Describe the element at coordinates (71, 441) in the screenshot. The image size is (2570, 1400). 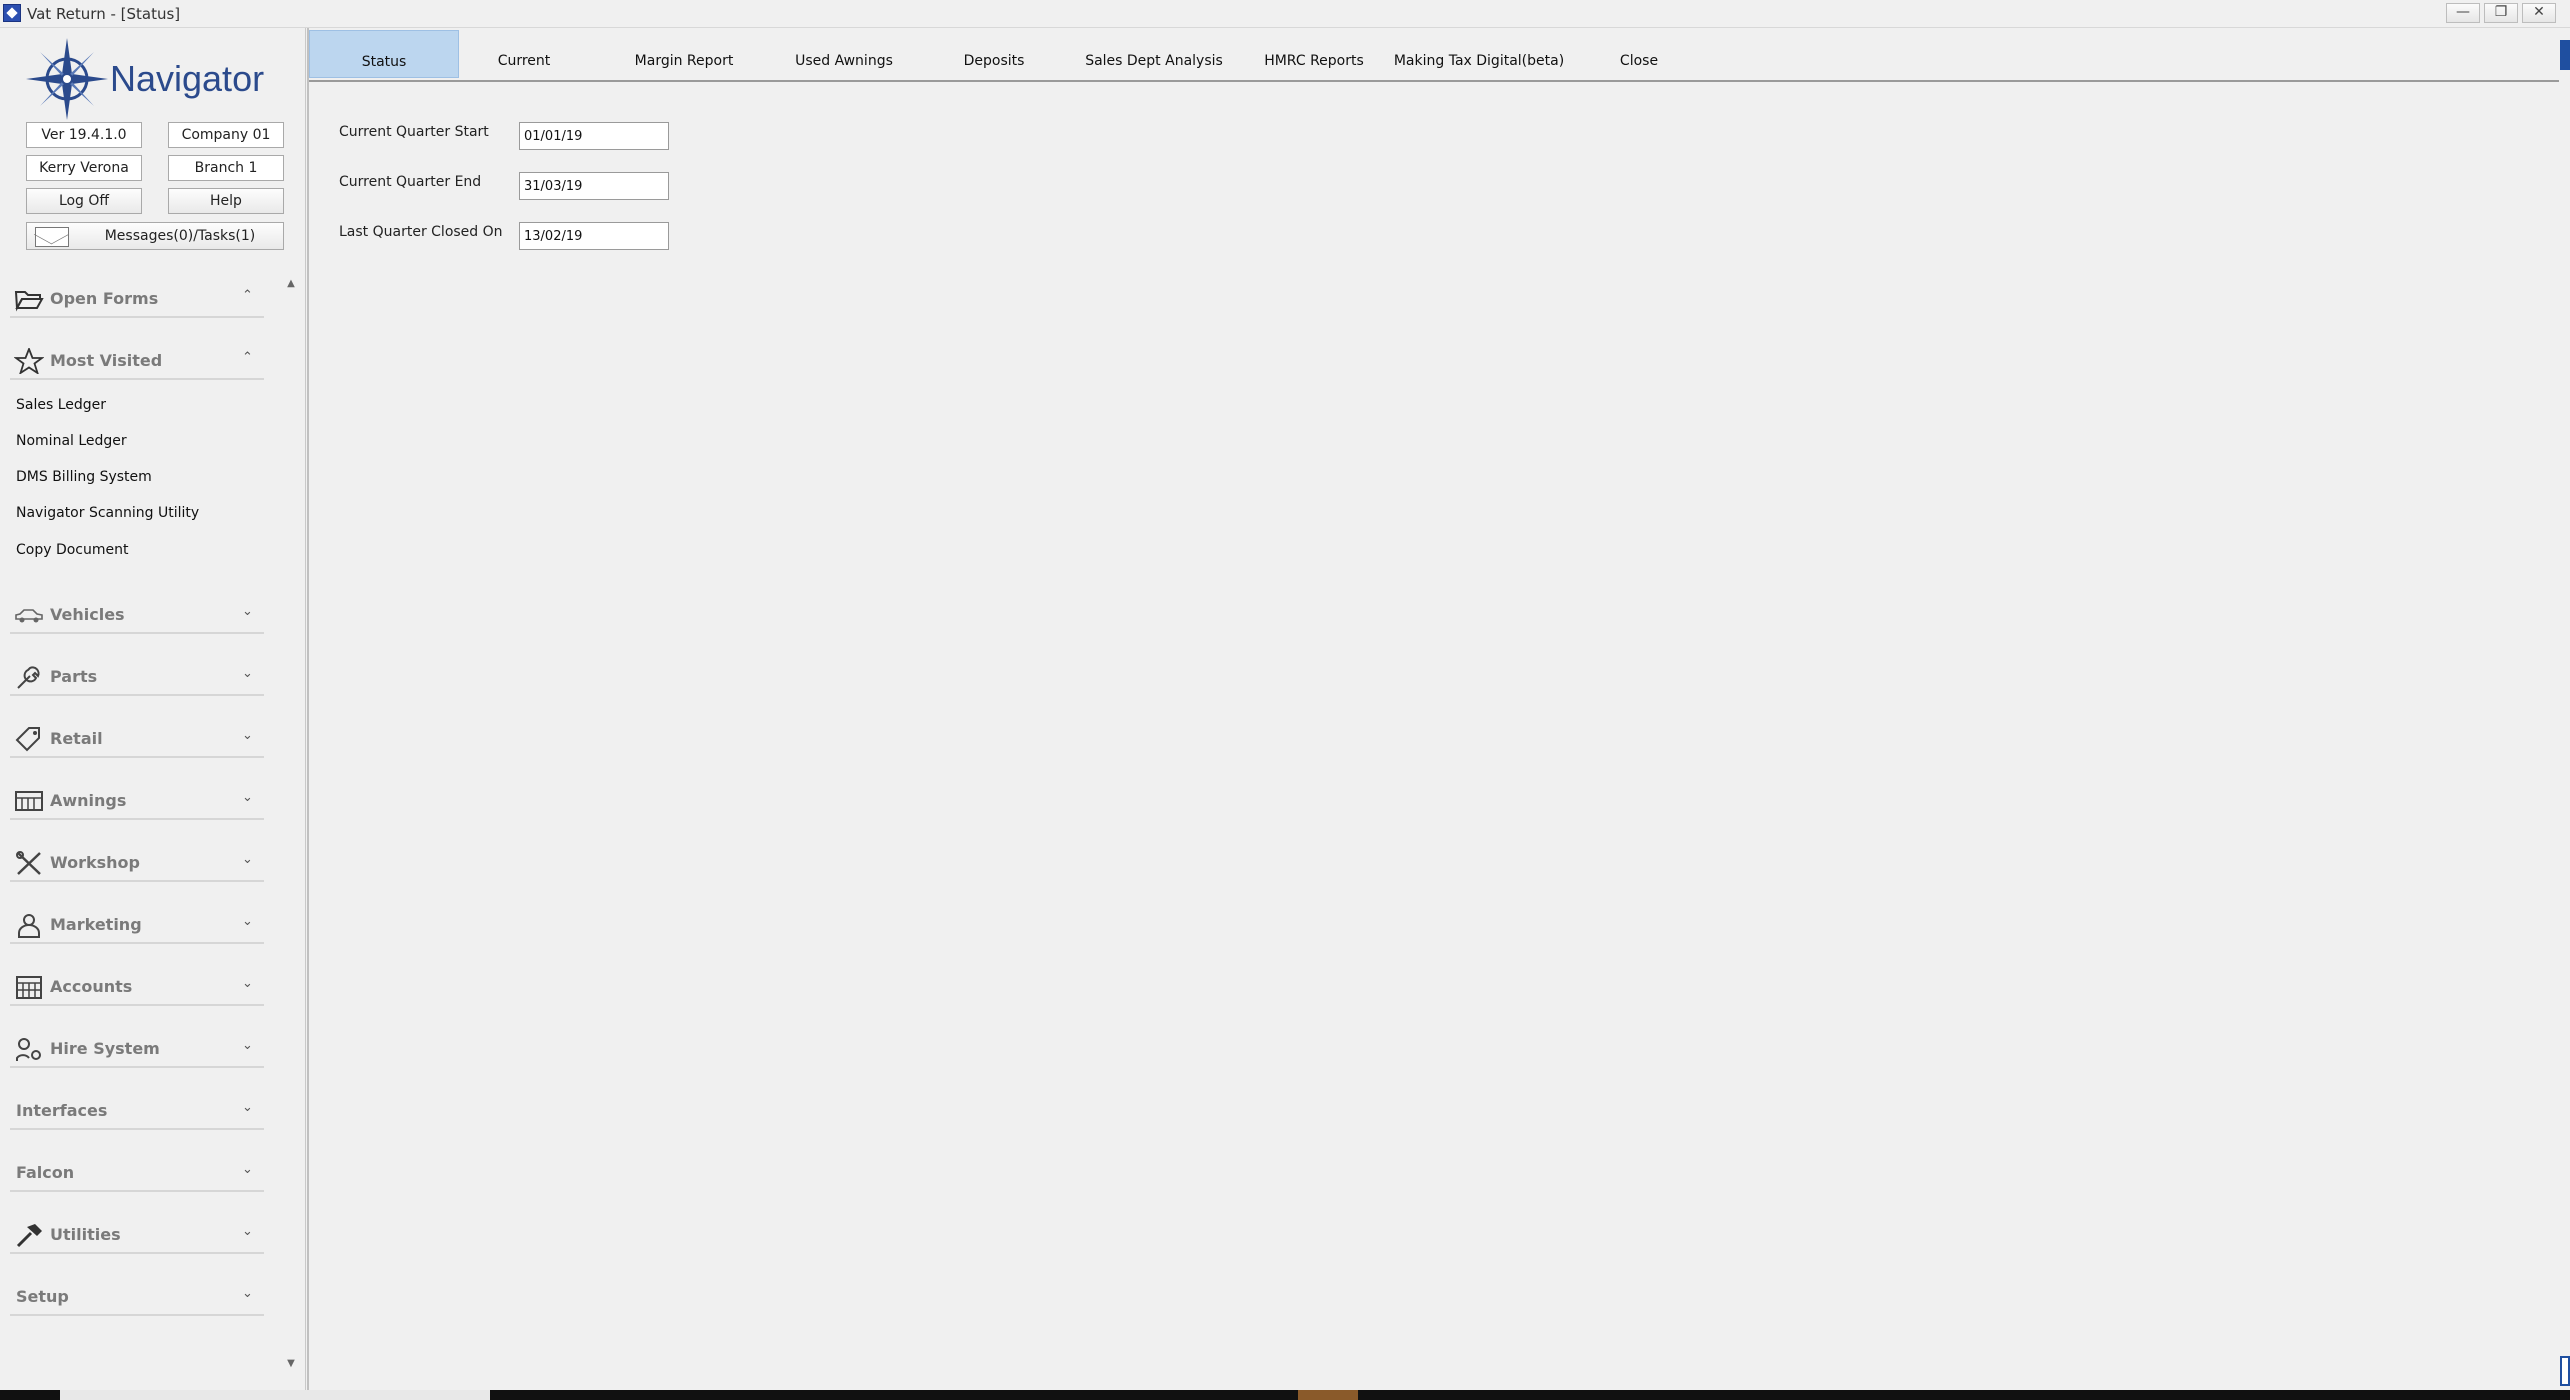
I see `most-visited-item-nominal-ledger: Nominal Ledger` at that location.